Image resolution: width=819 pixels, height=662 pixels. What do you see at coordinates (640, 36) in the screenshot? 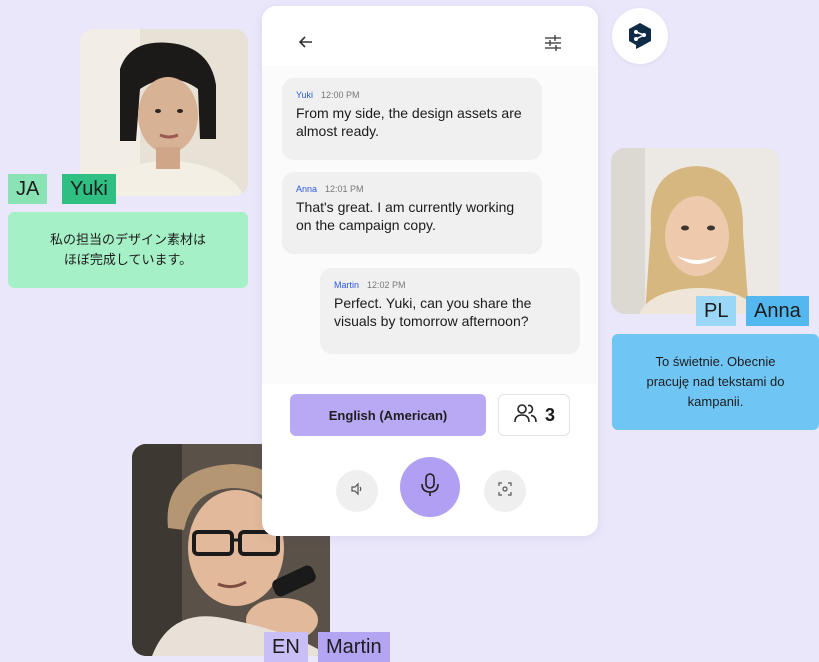
I see `deepl-logo-icon` at bounding box center [640, 36].